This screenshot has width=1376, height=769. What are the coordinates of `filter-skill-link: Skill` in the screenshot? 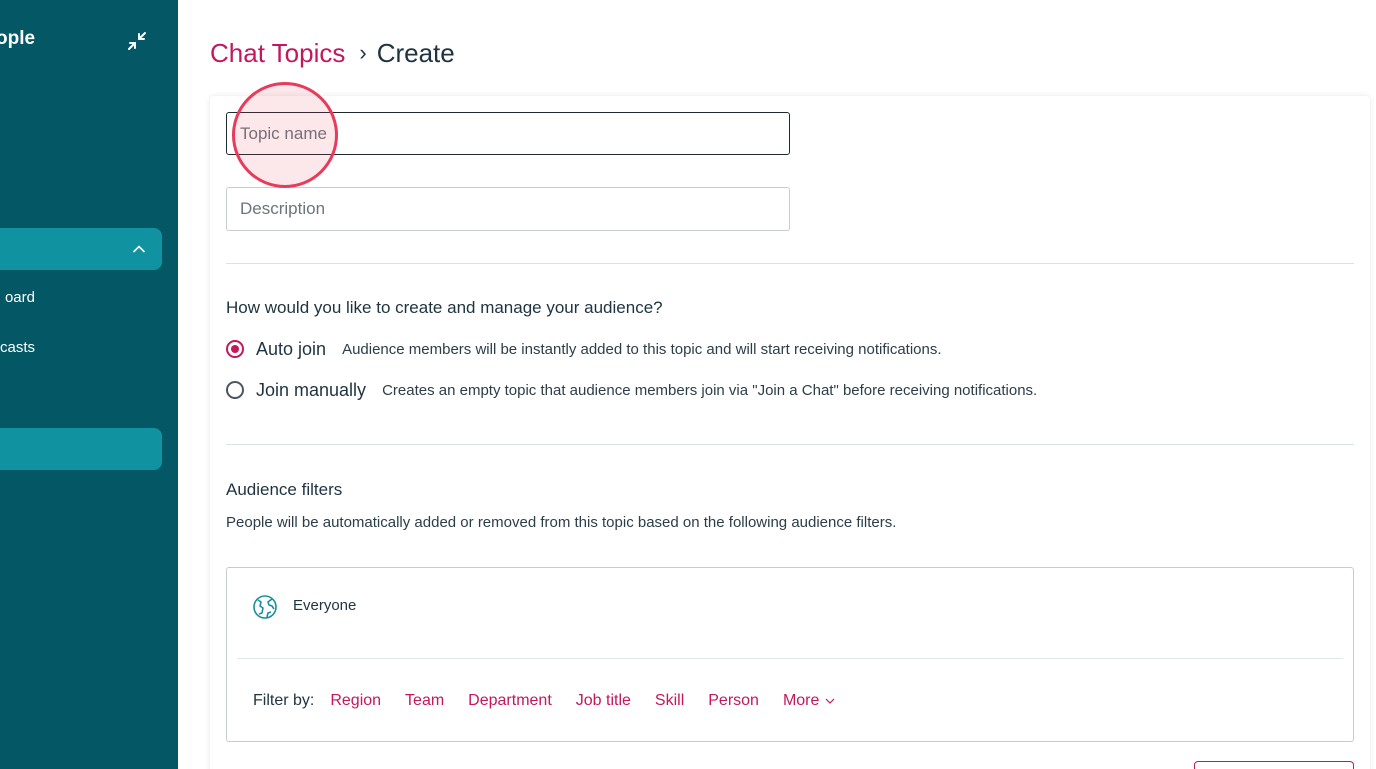 It's located at (669, 701).